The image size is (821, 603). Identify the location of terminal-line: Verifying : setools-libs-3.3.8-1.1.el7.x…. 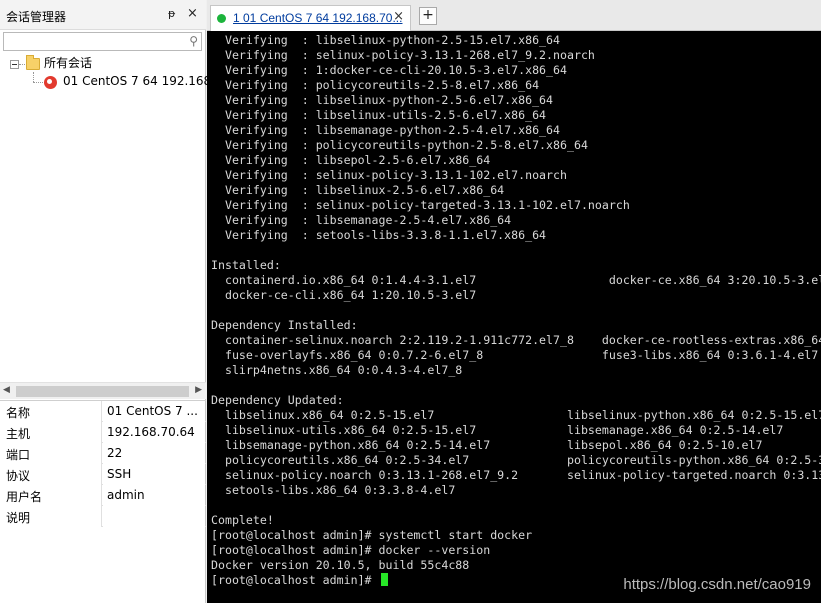
(379, 235).